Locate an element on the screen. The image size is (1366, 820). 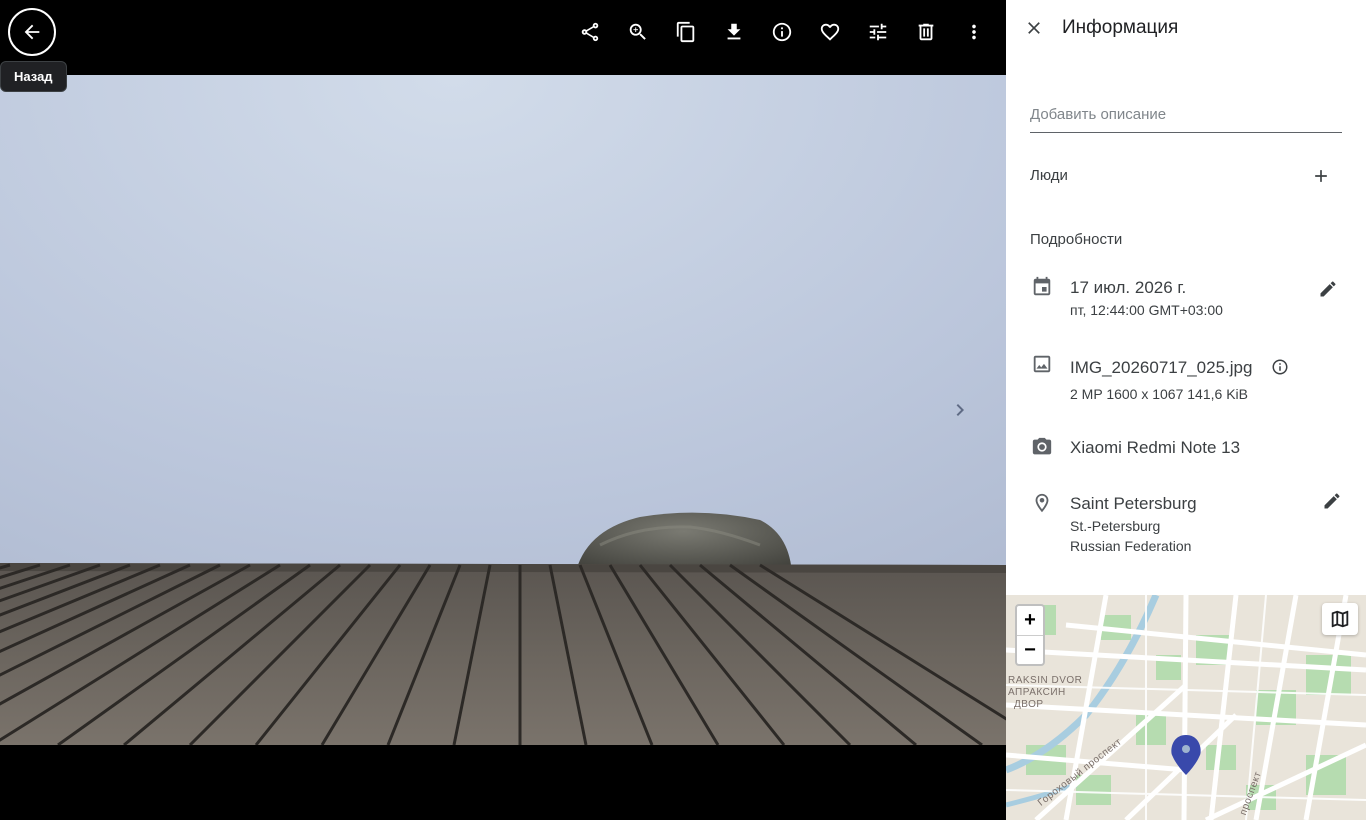
download-button is located at coordinates (734, 32).